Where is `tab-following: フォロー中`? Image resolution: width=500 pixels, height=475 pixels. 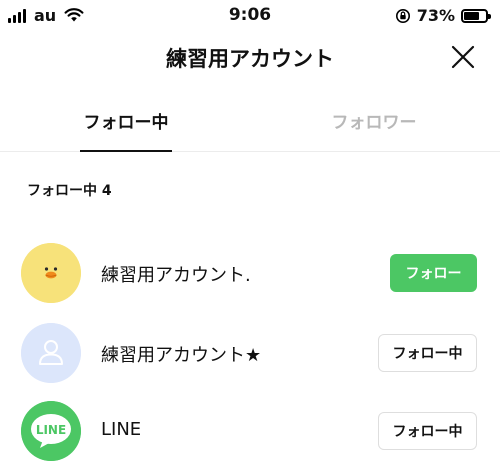 tab-following: フォロー中 is located at coordinates (126, 130).